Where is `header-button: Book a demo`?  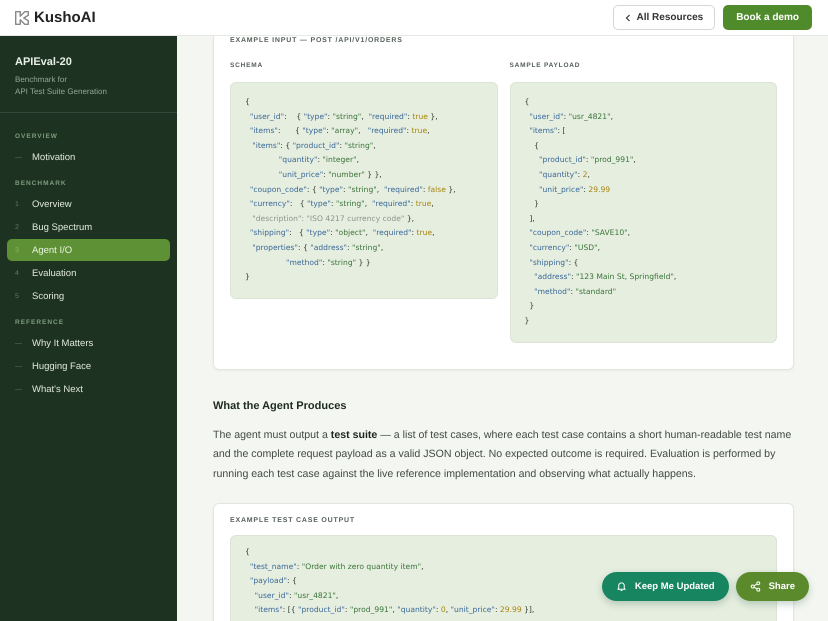 header-button: Book a demo is located at coordinates (767, 17).